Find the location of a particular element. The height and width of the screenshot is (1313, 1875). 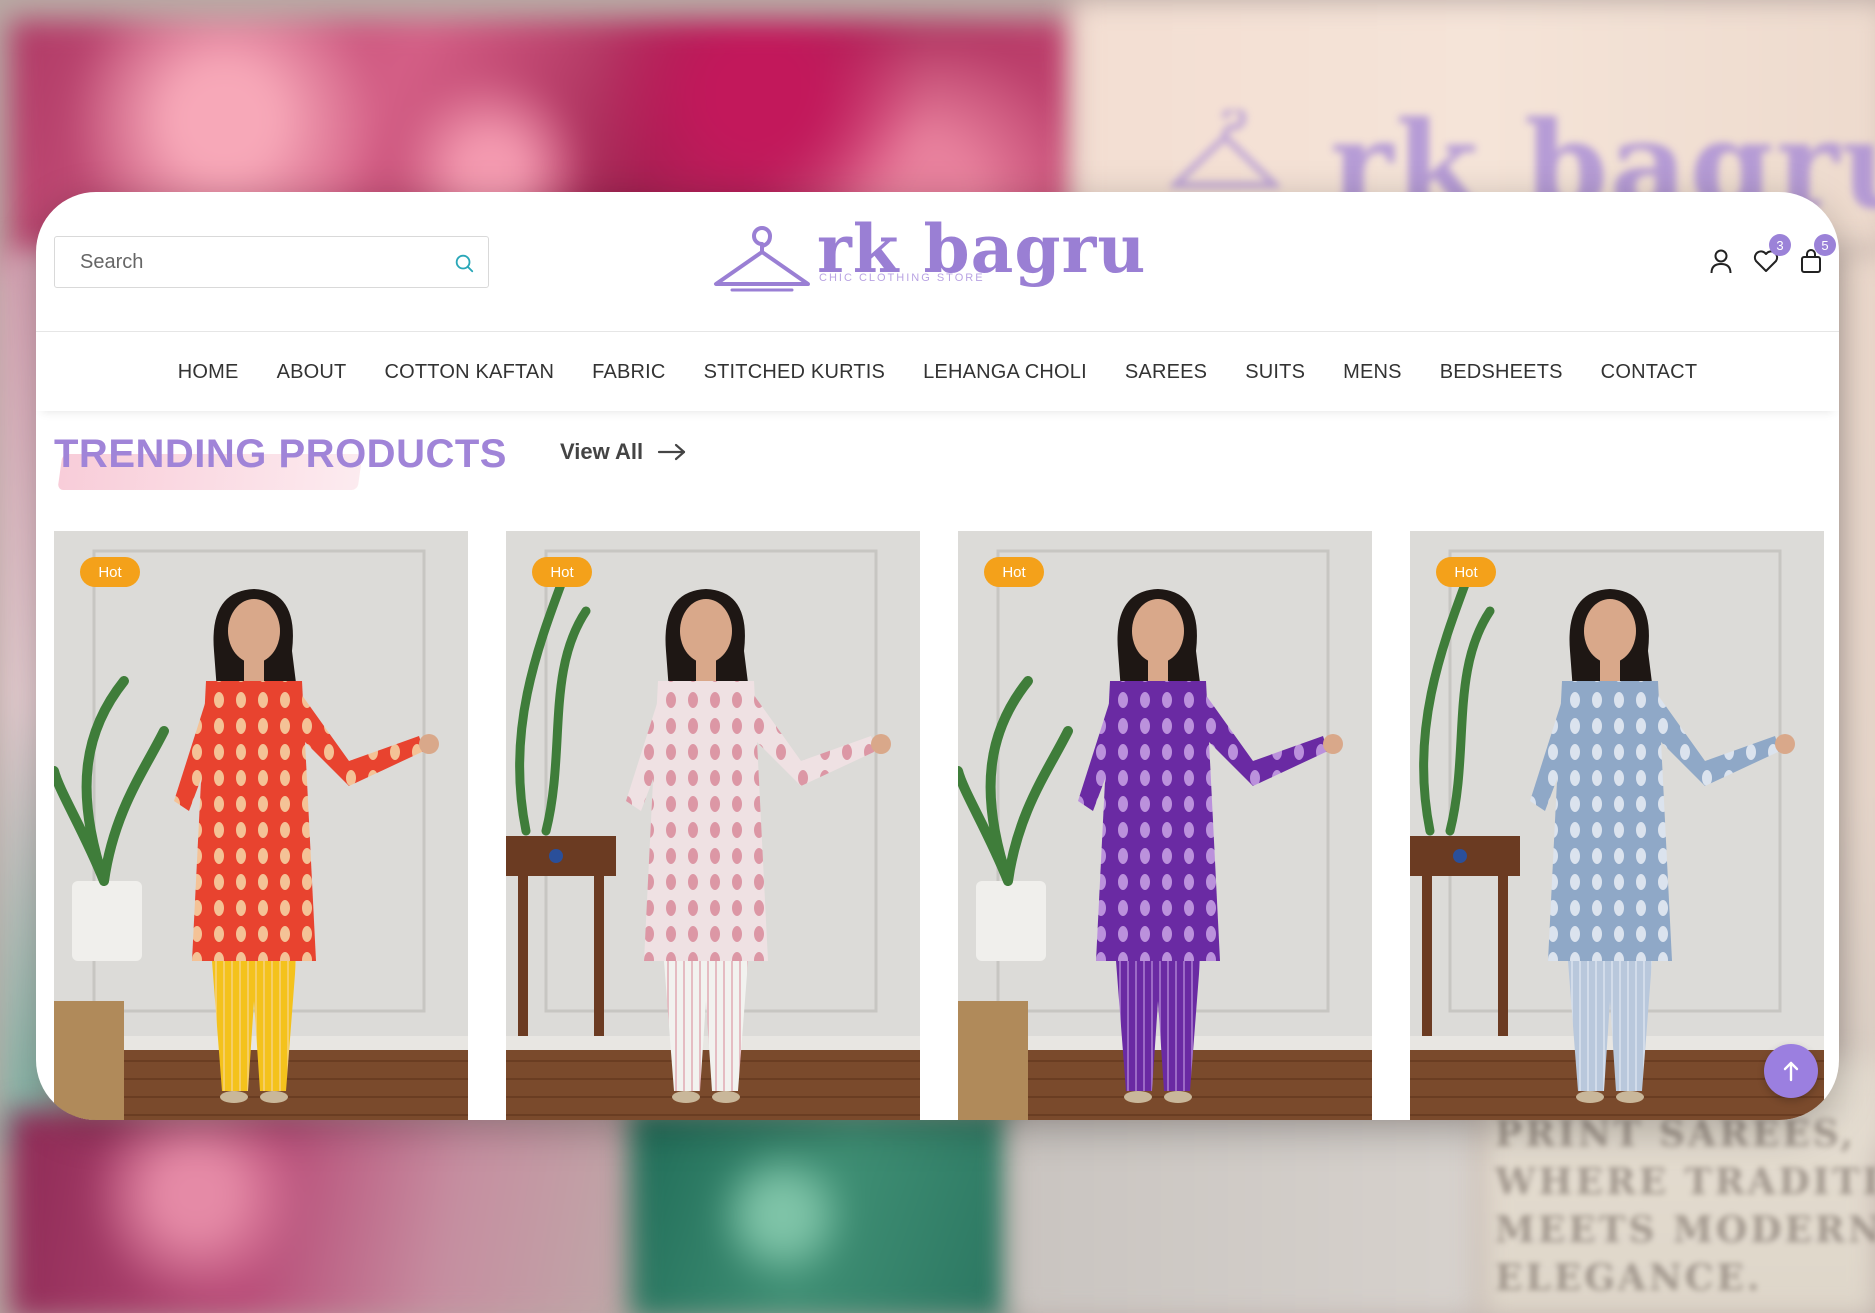

wishlist-button: 3 is located at coordinates (1770, 256).